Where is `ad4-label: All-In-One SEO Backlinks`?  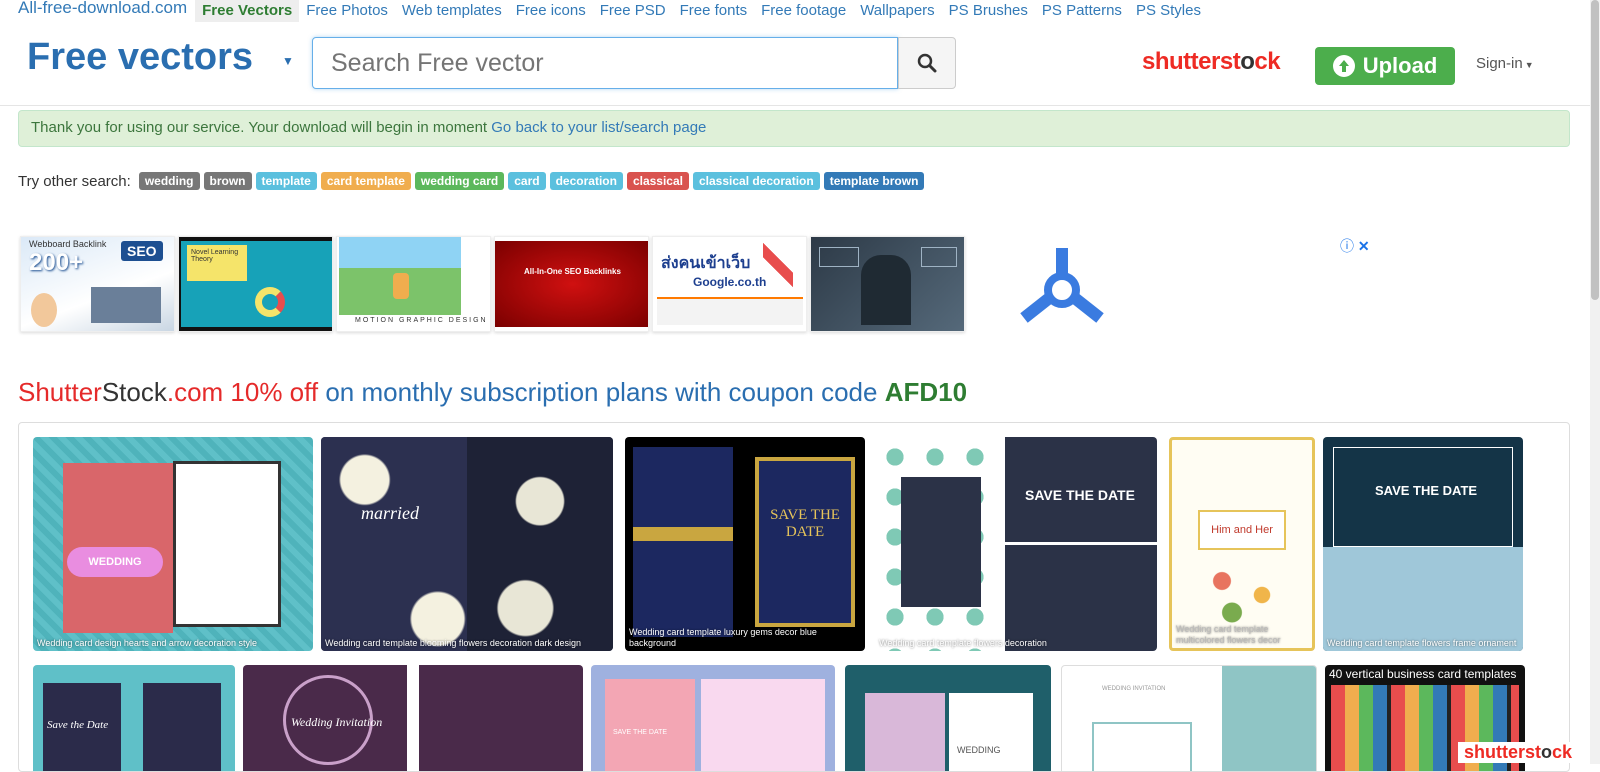
ad4-label: All-In-One SEO Backlinks is located at coordinates (572, 271).